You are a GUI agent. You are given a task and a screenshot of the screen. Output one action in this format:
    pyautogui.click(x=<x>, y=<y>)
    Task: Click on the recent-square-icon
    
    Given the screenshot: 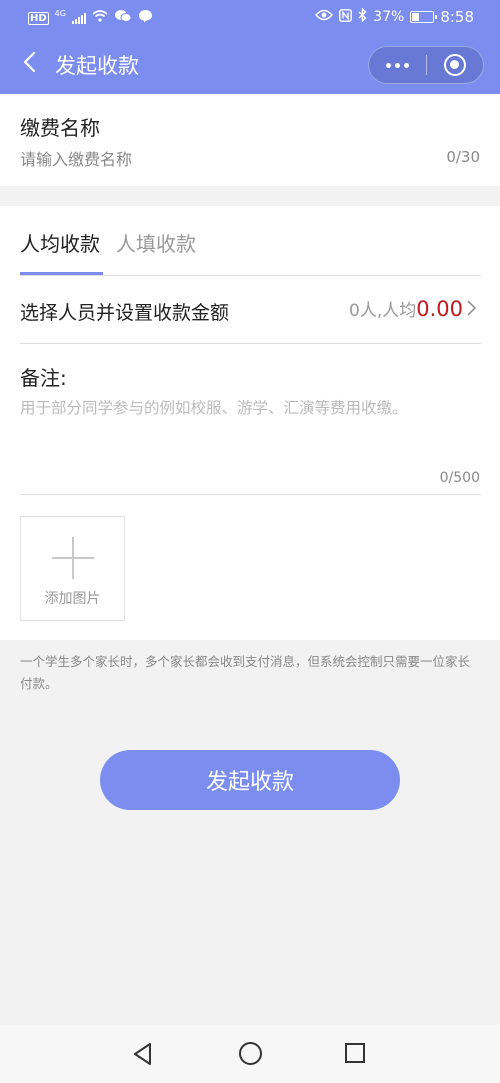 What is the action you would take?
    pyautogui.click(x=355, y=1053)
    